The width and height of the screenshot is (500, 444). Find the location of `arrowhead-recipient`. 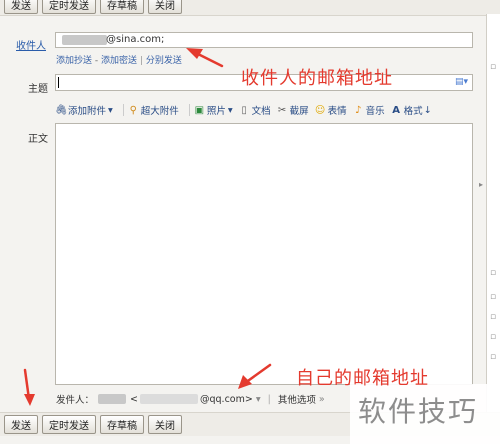

arrowhead-recipient is located at coordinates (194, 53).